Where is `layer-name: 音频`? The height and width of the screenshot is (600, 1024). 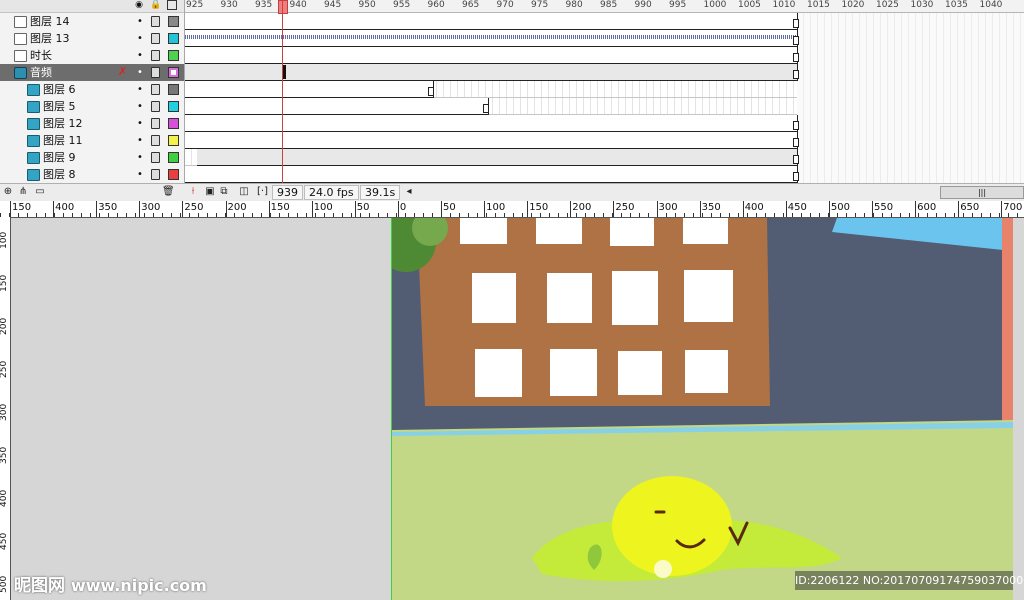 layer-name: 音频 is located at coordinates (41, 72).